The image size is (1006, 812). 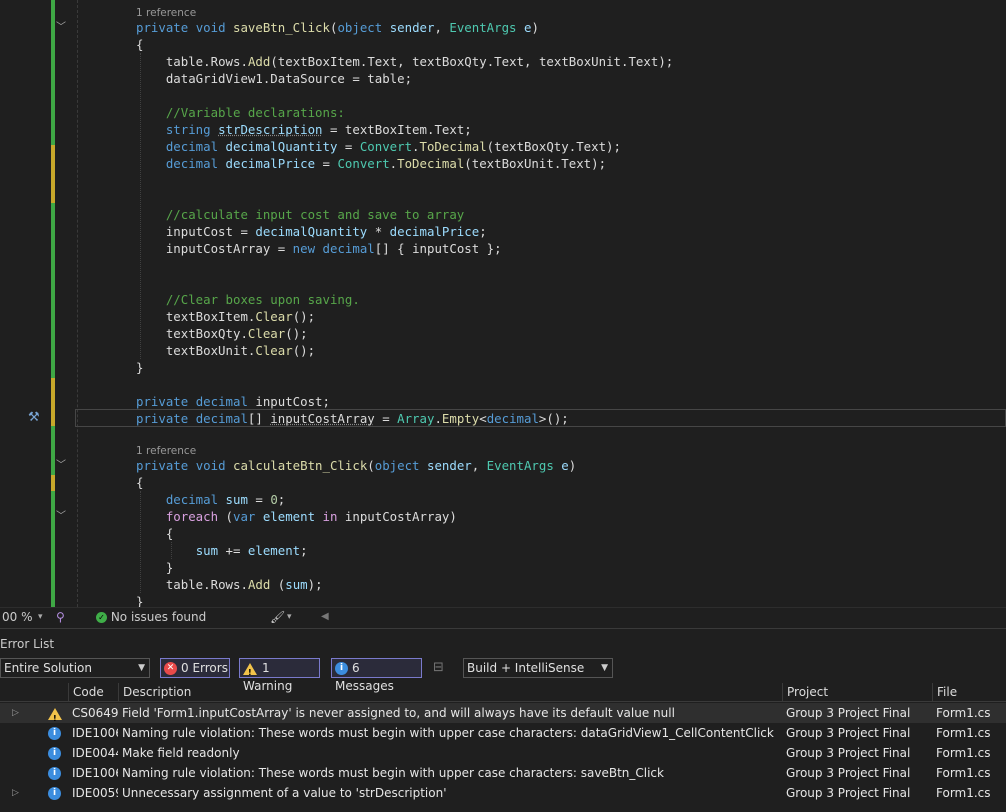 I want to click on code-line: foreach (var element in inputCostArray), so click(x=296, y=516).